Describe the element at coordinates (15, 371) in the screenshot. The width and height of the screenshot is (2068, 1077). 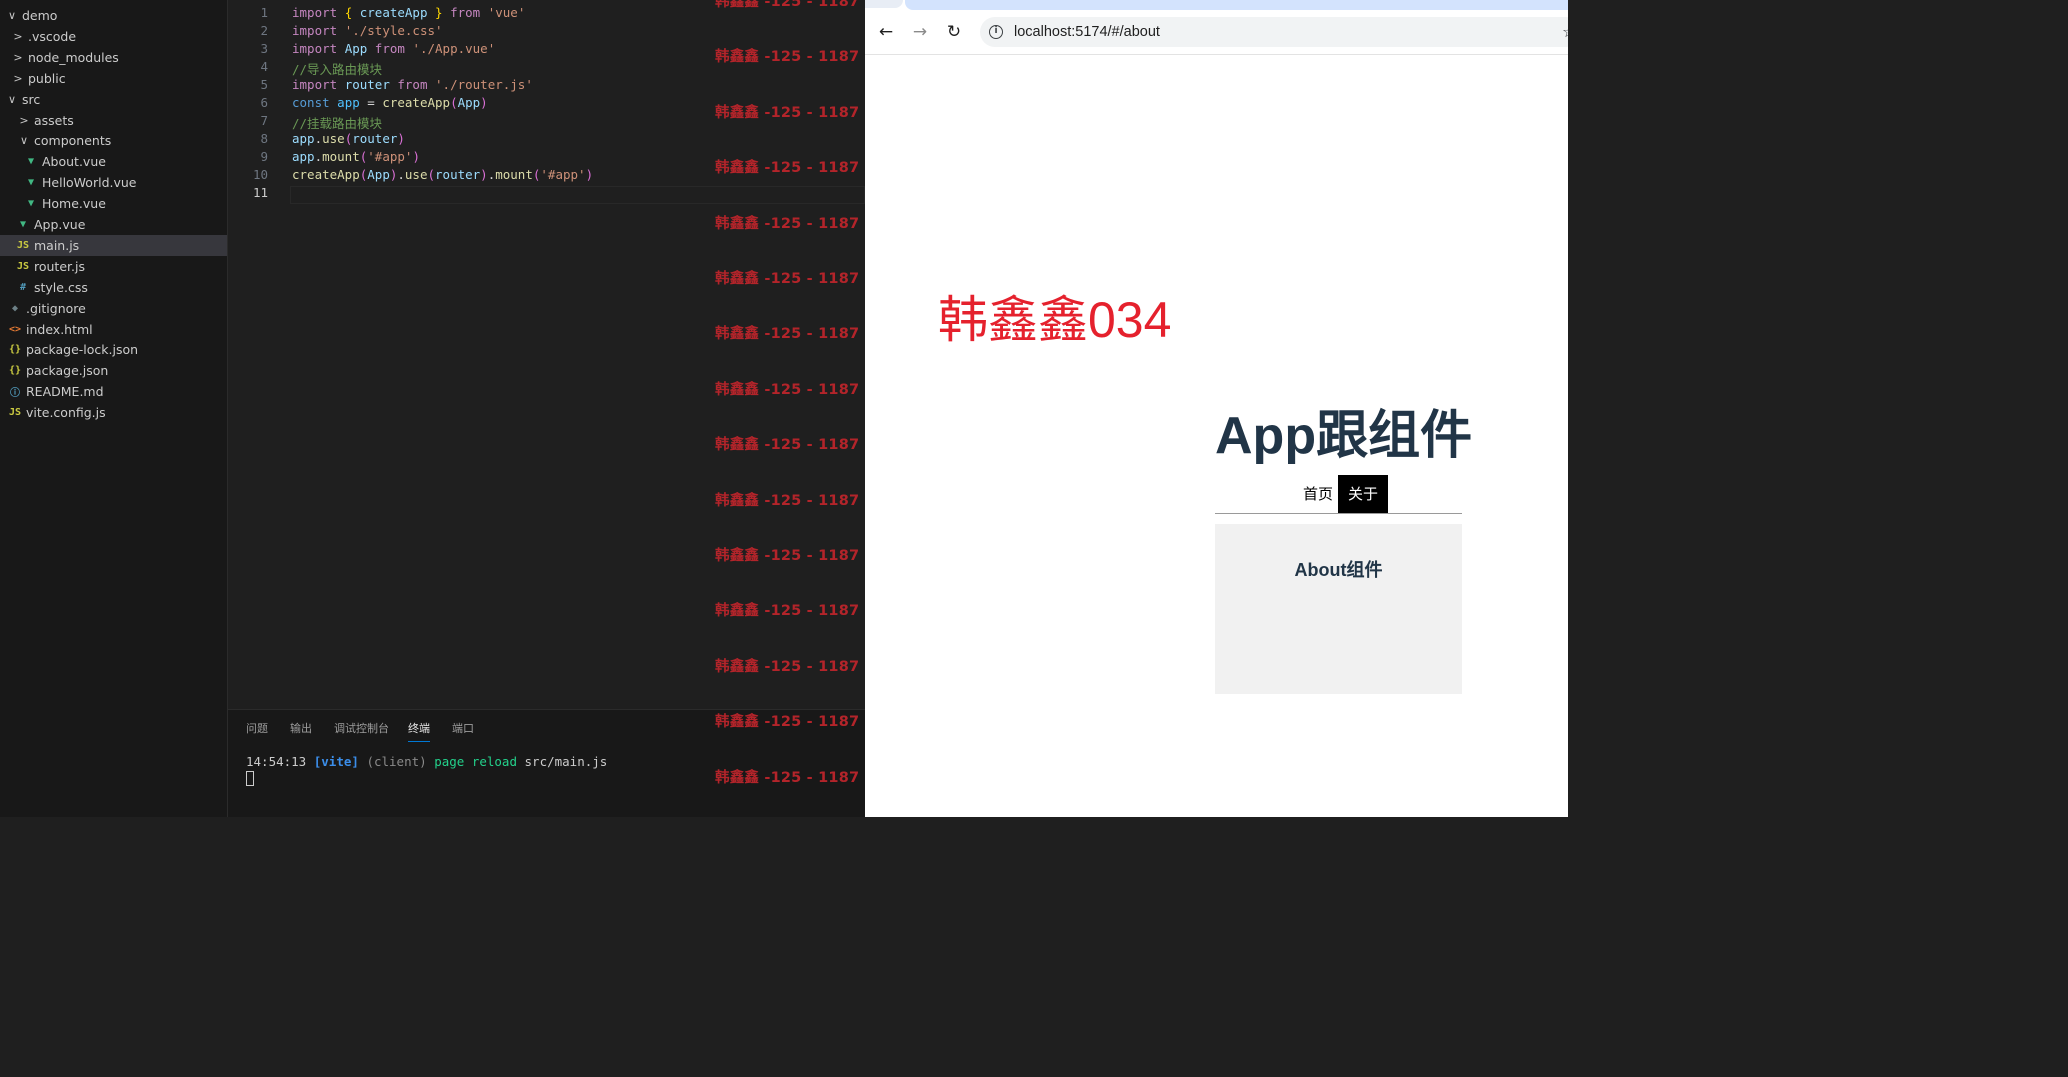
I see `json-icon: {}` at that location.